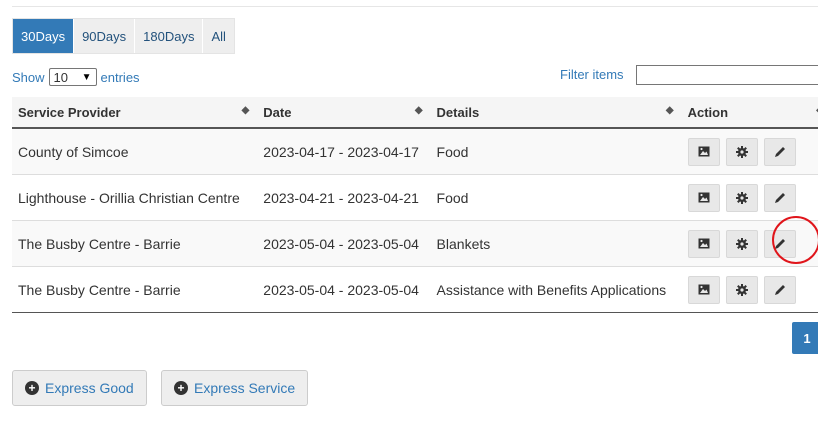  I want to click on express-service-button: + Express Service, so click(235, 388).